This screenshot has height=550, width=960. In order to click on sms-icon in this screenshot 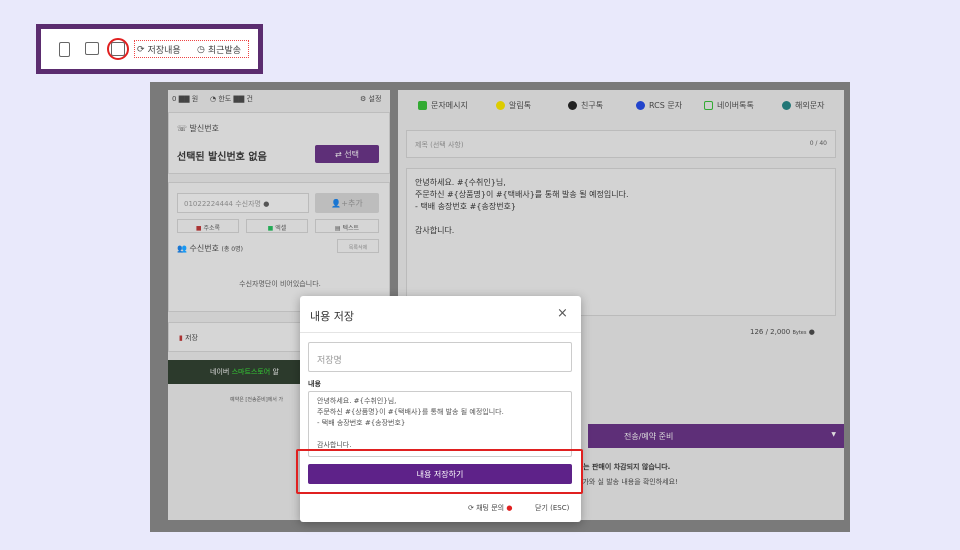, I will do `click(422, 105)`.